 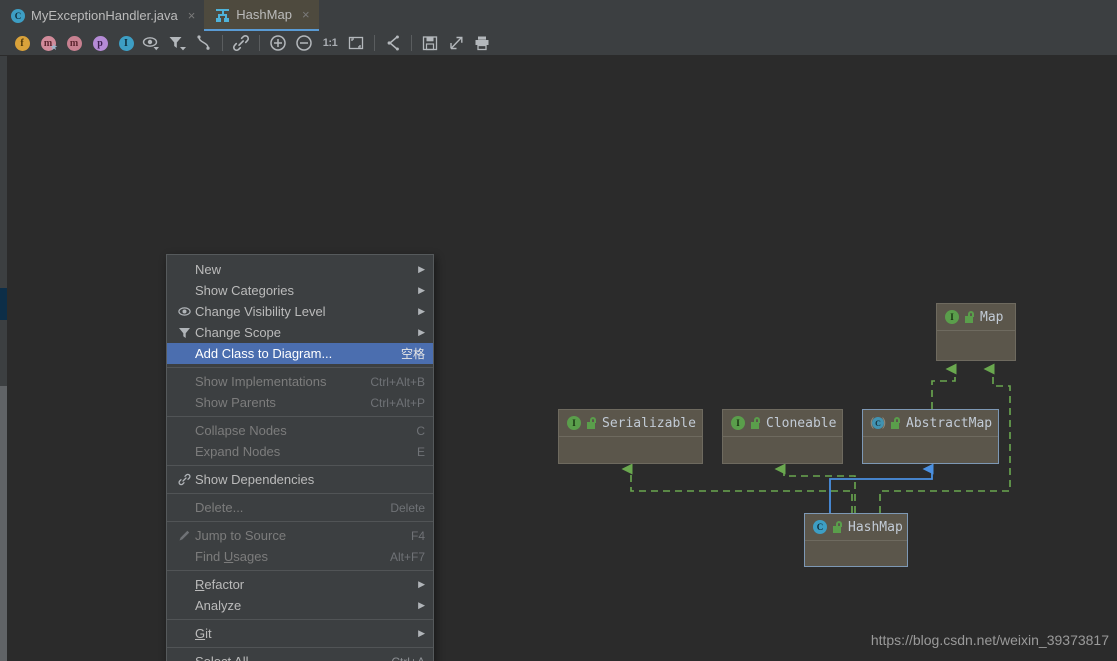 I want to click on menu-item-collapse-nodes: Collapse Nodes C, so click(x=300, y=430).